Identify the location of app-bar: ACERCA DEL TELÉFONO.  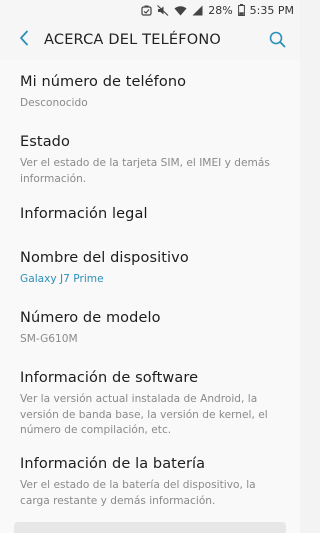
(150, 40).